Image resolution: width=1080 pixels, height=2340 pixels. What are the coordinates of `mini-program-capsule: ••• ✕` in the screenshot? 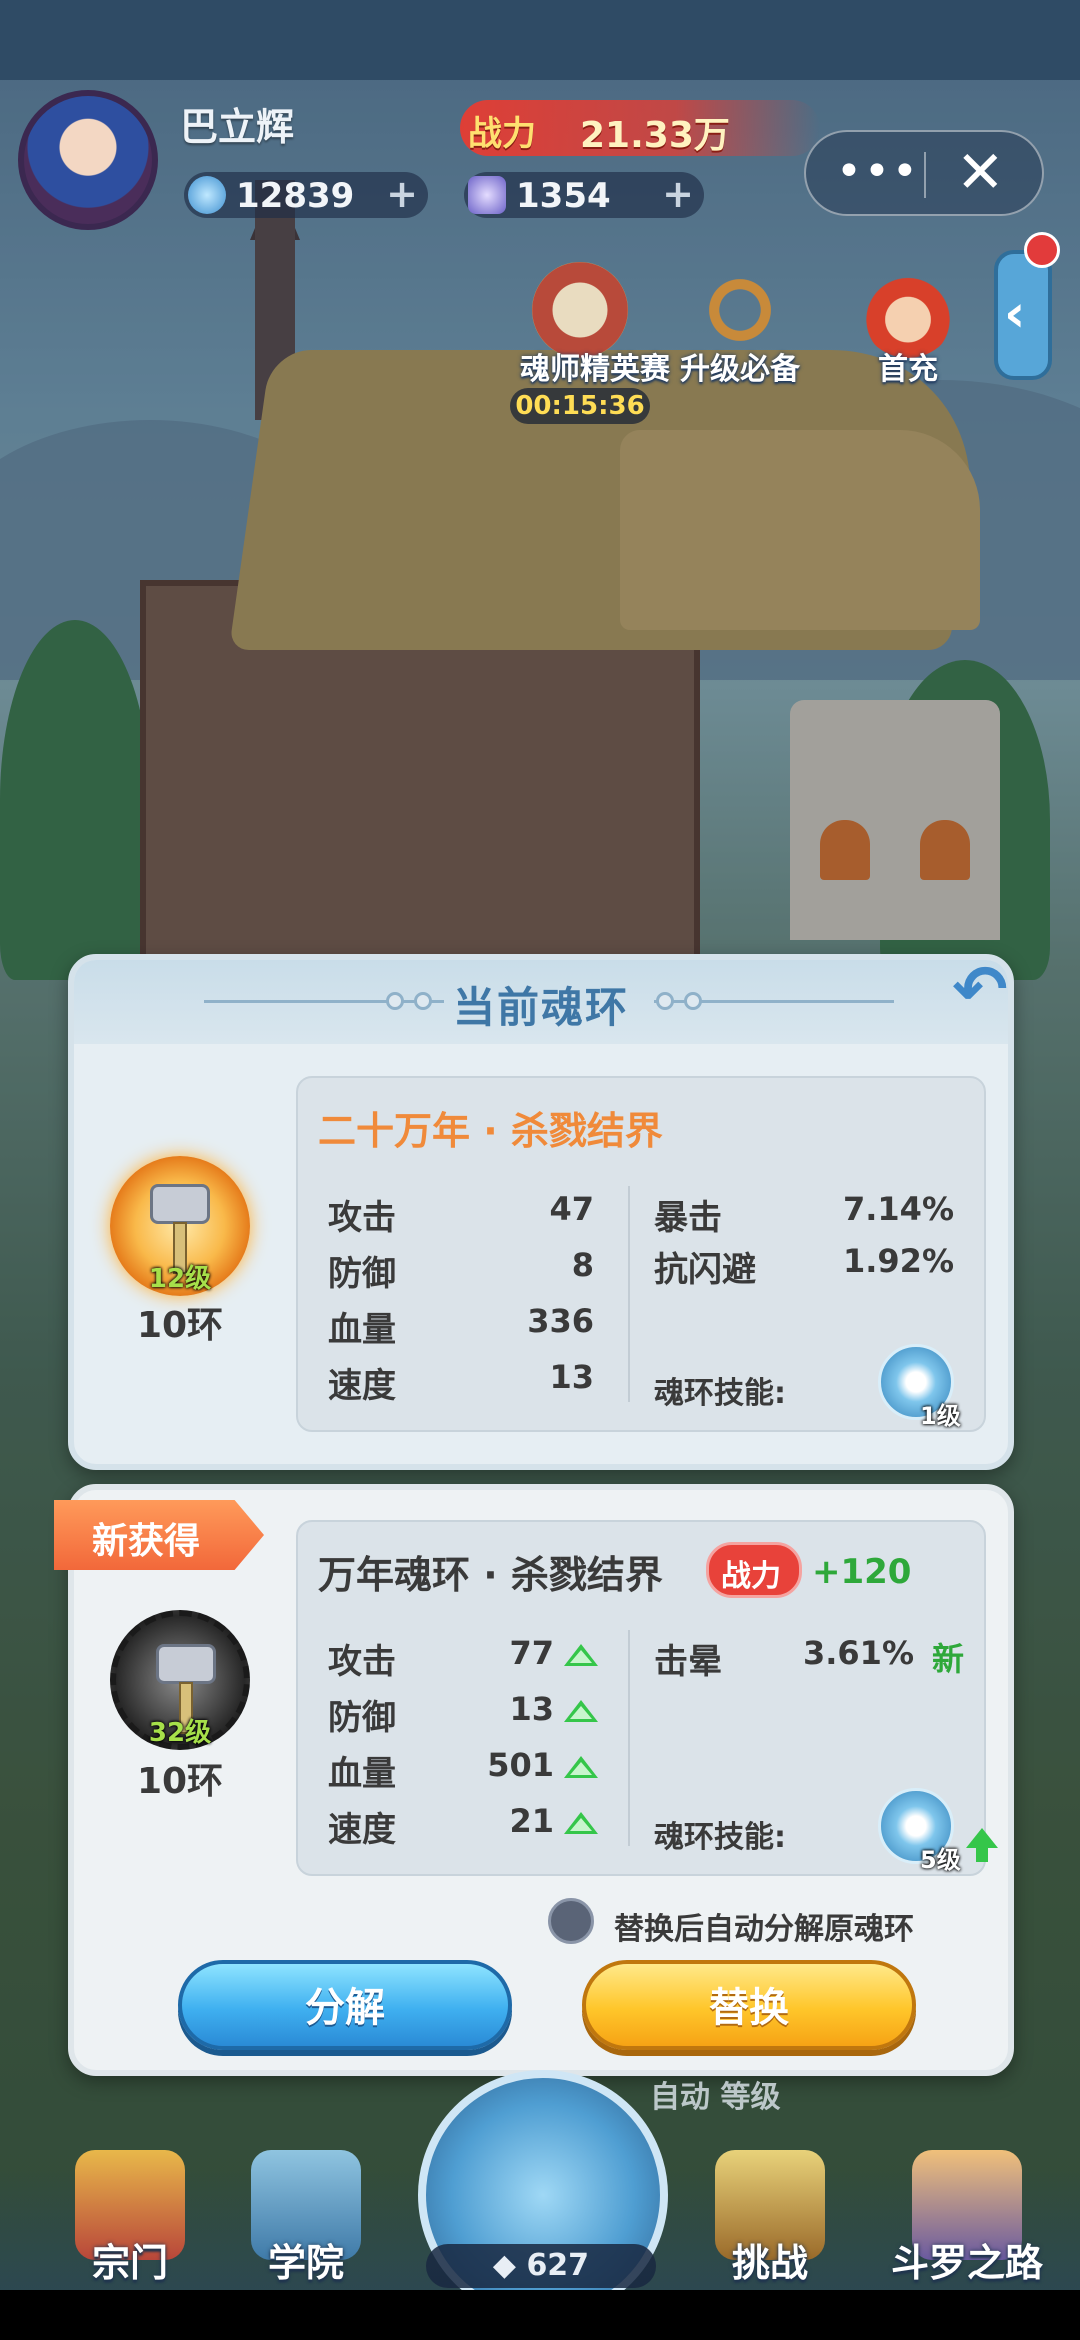 It's located at (924, 173).